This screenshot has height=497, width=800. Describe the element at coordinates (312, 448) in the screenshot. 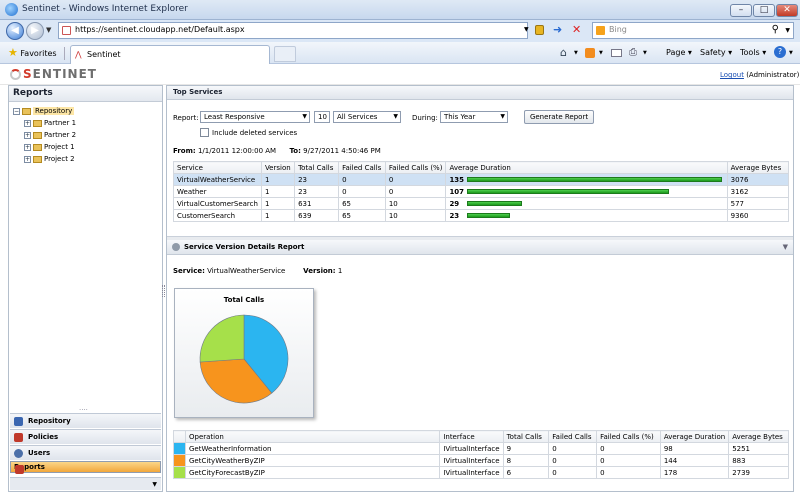

I see `operation-cell: GetWeatherInformation` at that location.